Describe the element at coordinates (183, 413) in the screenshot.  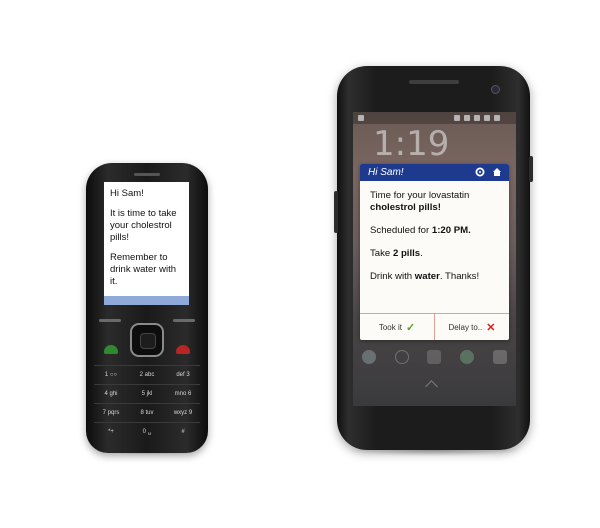
I see `key-9: wxyz 9` at that location.